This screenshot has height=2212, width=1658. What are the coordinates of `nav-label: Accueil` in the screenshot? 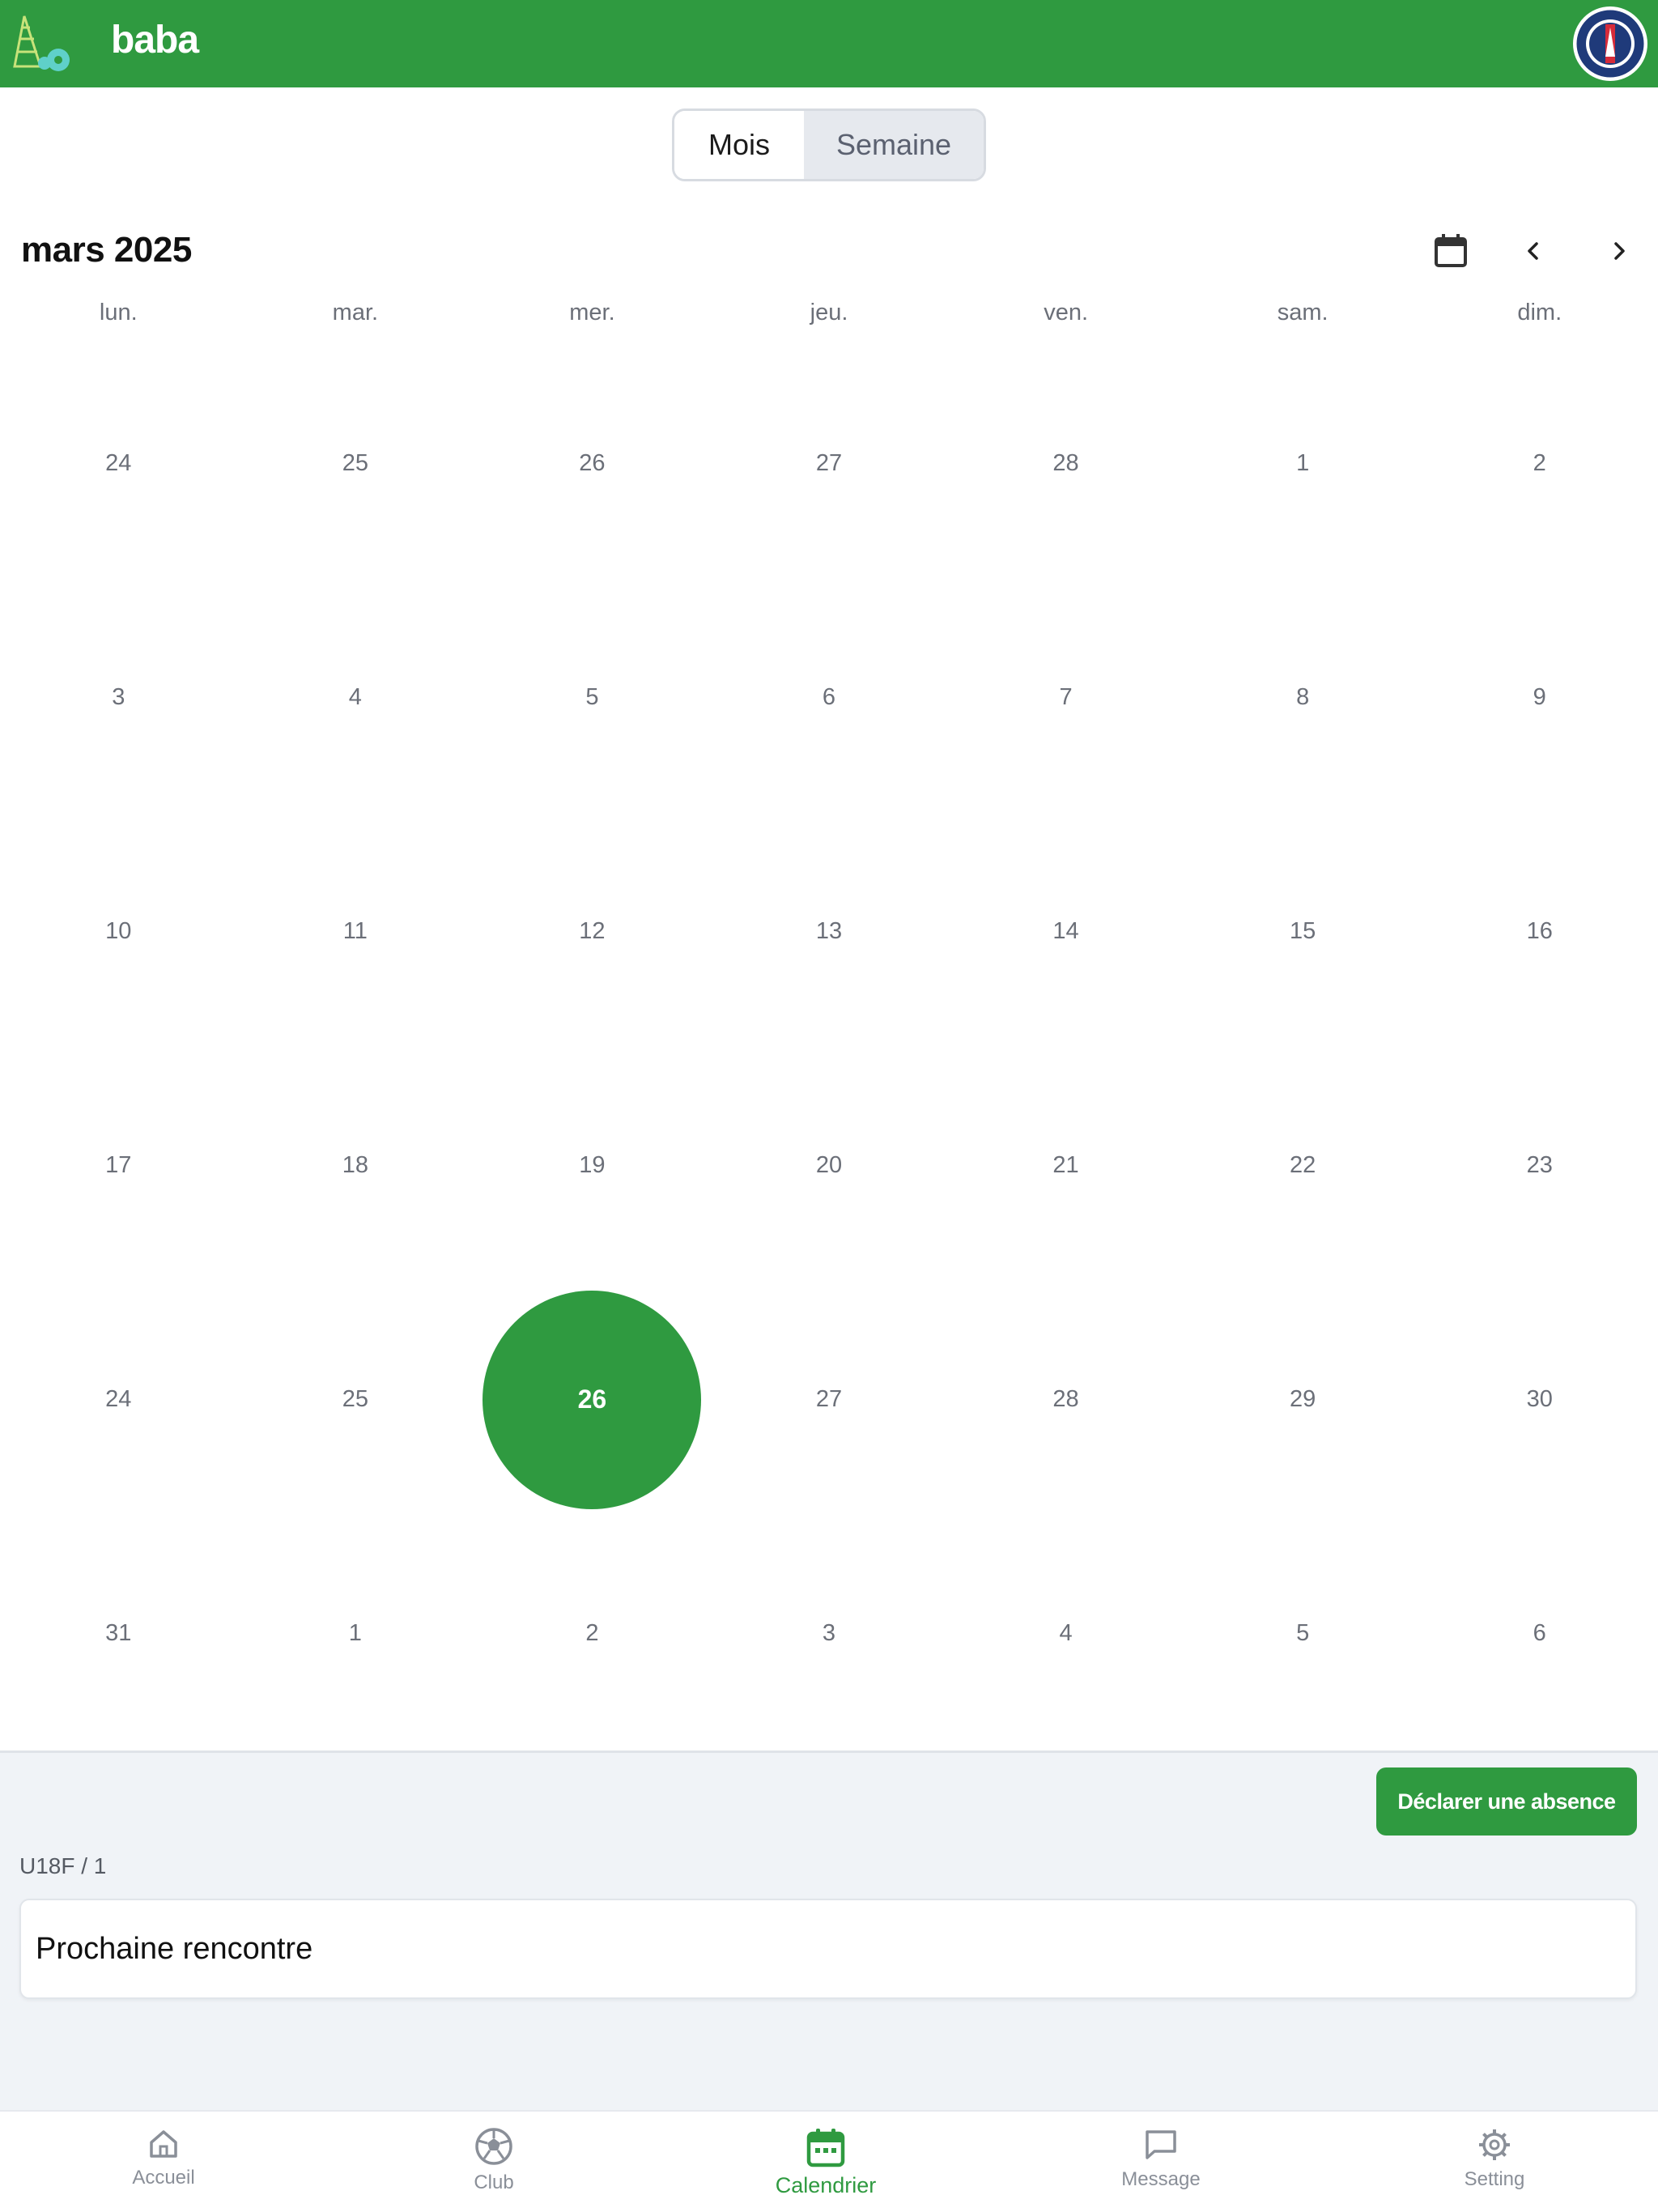 It's located at (163, 2178).